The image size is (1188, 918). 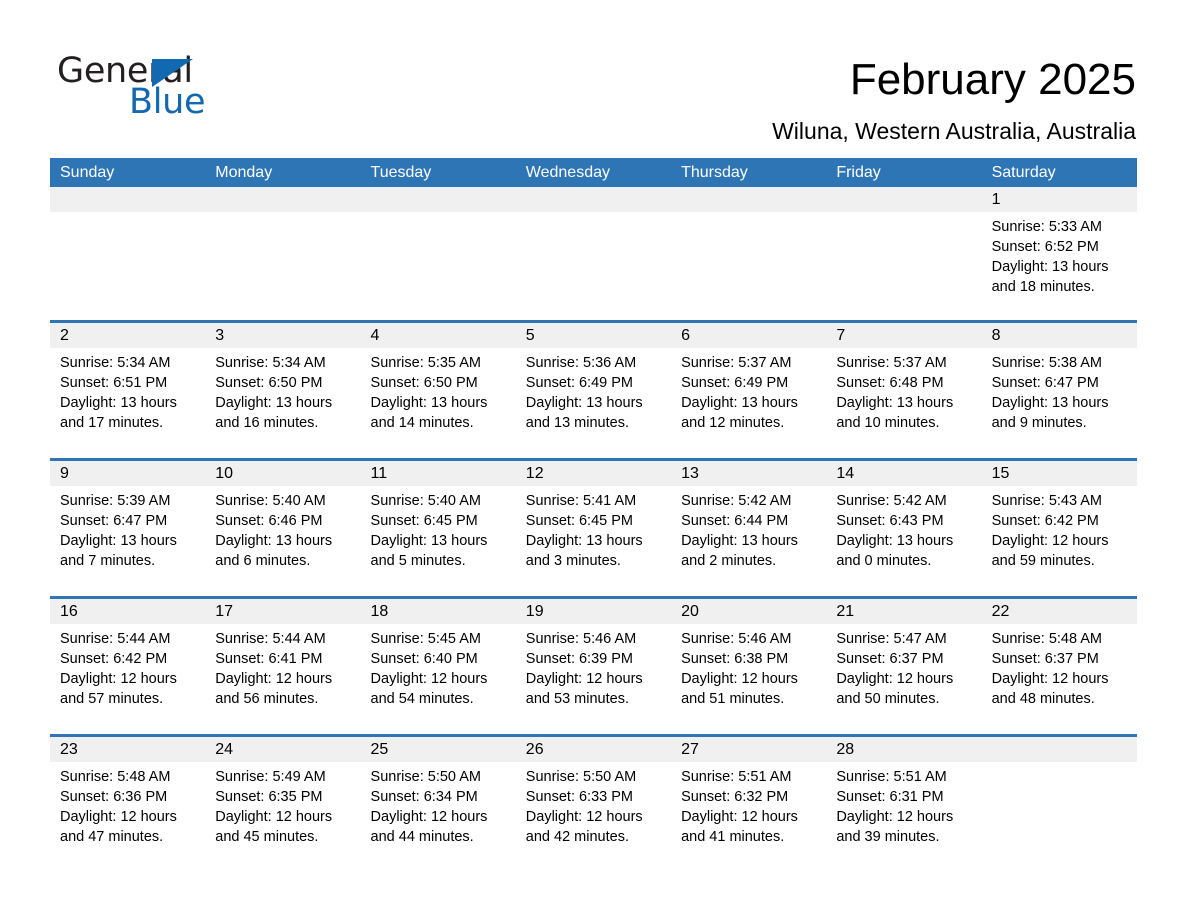 What do you see at coordinates (1000, 611) in the screenshot?
I see `day-number: 22` at bounding box center [1000, 611].